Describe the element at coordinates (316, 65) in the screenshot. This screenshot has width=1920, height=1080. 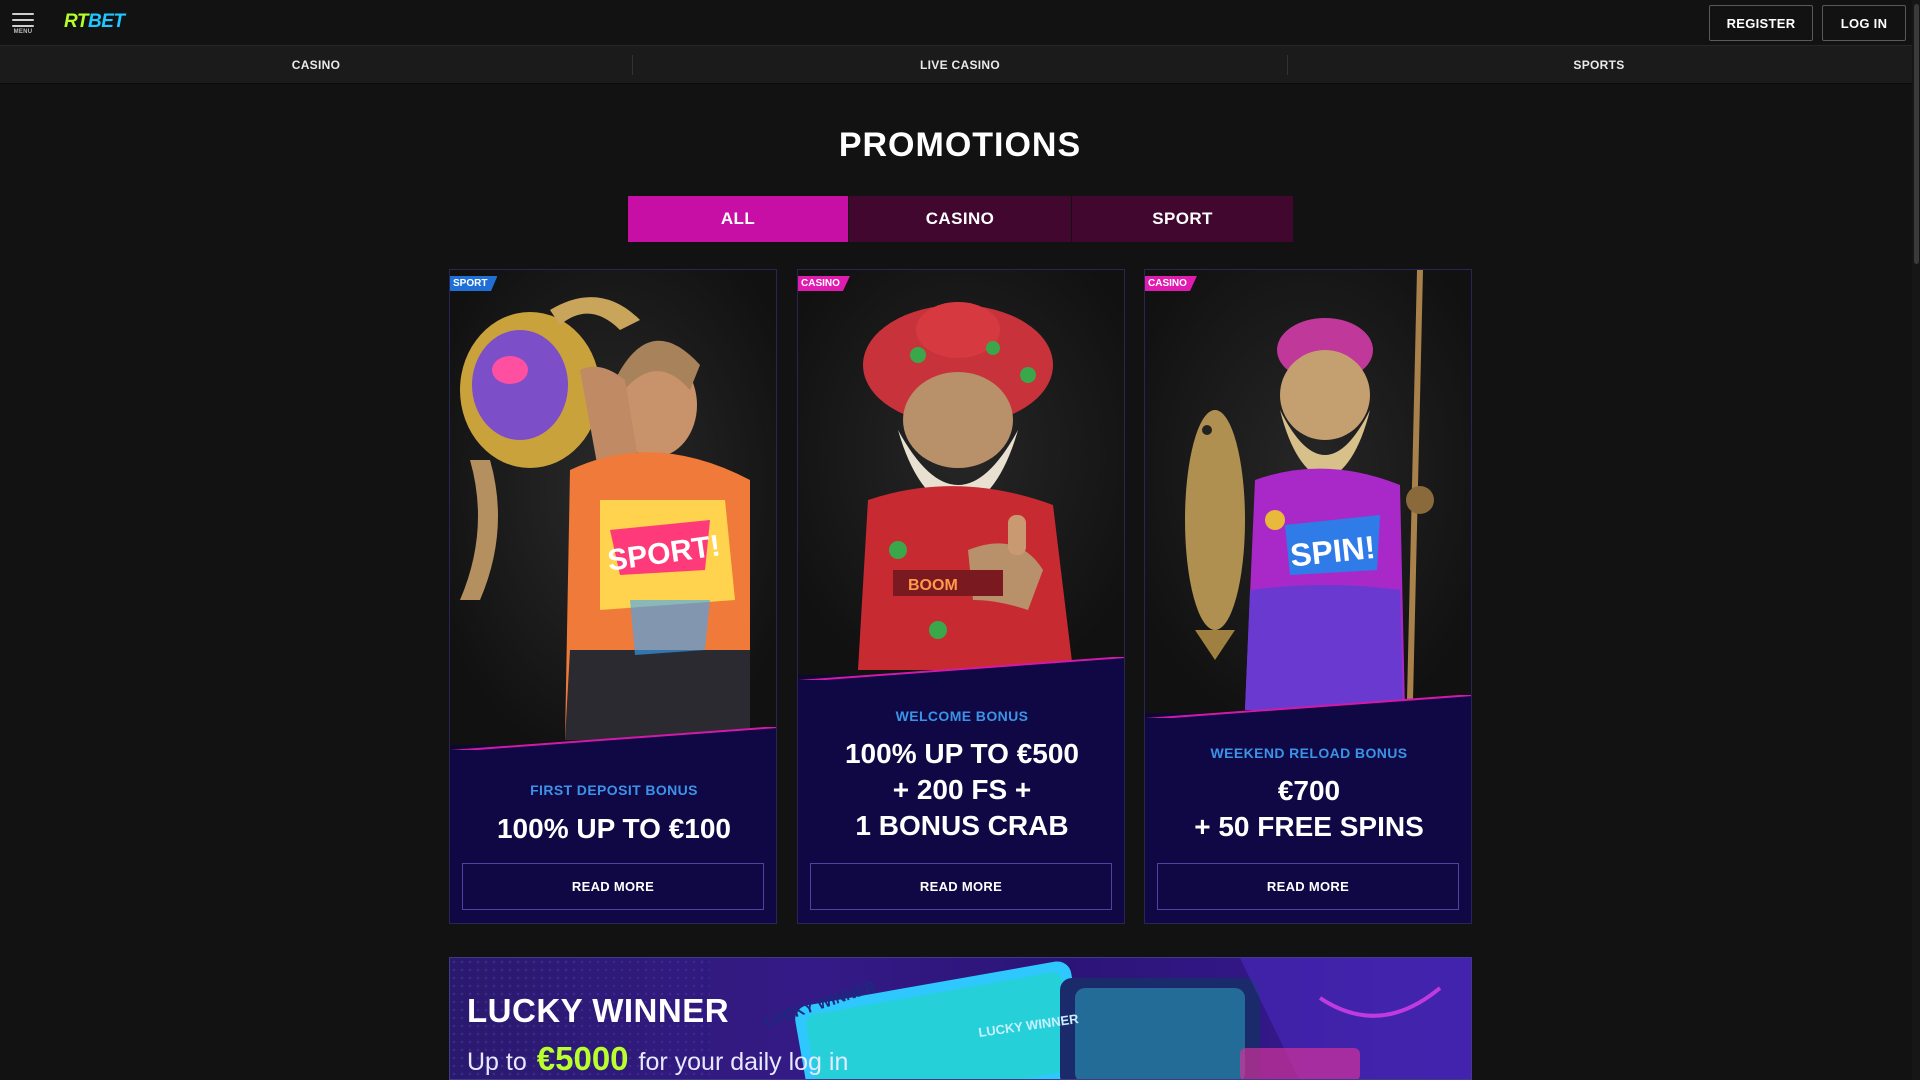
I see `nav-casino: CASINO` at that location.